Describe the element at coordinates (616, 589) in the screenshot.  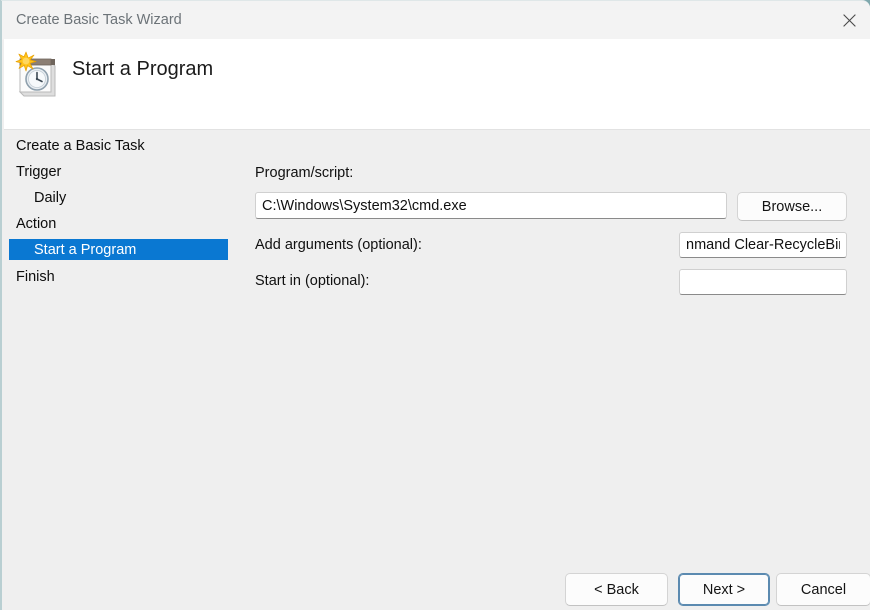
I see `back-button: < Back` at that location.